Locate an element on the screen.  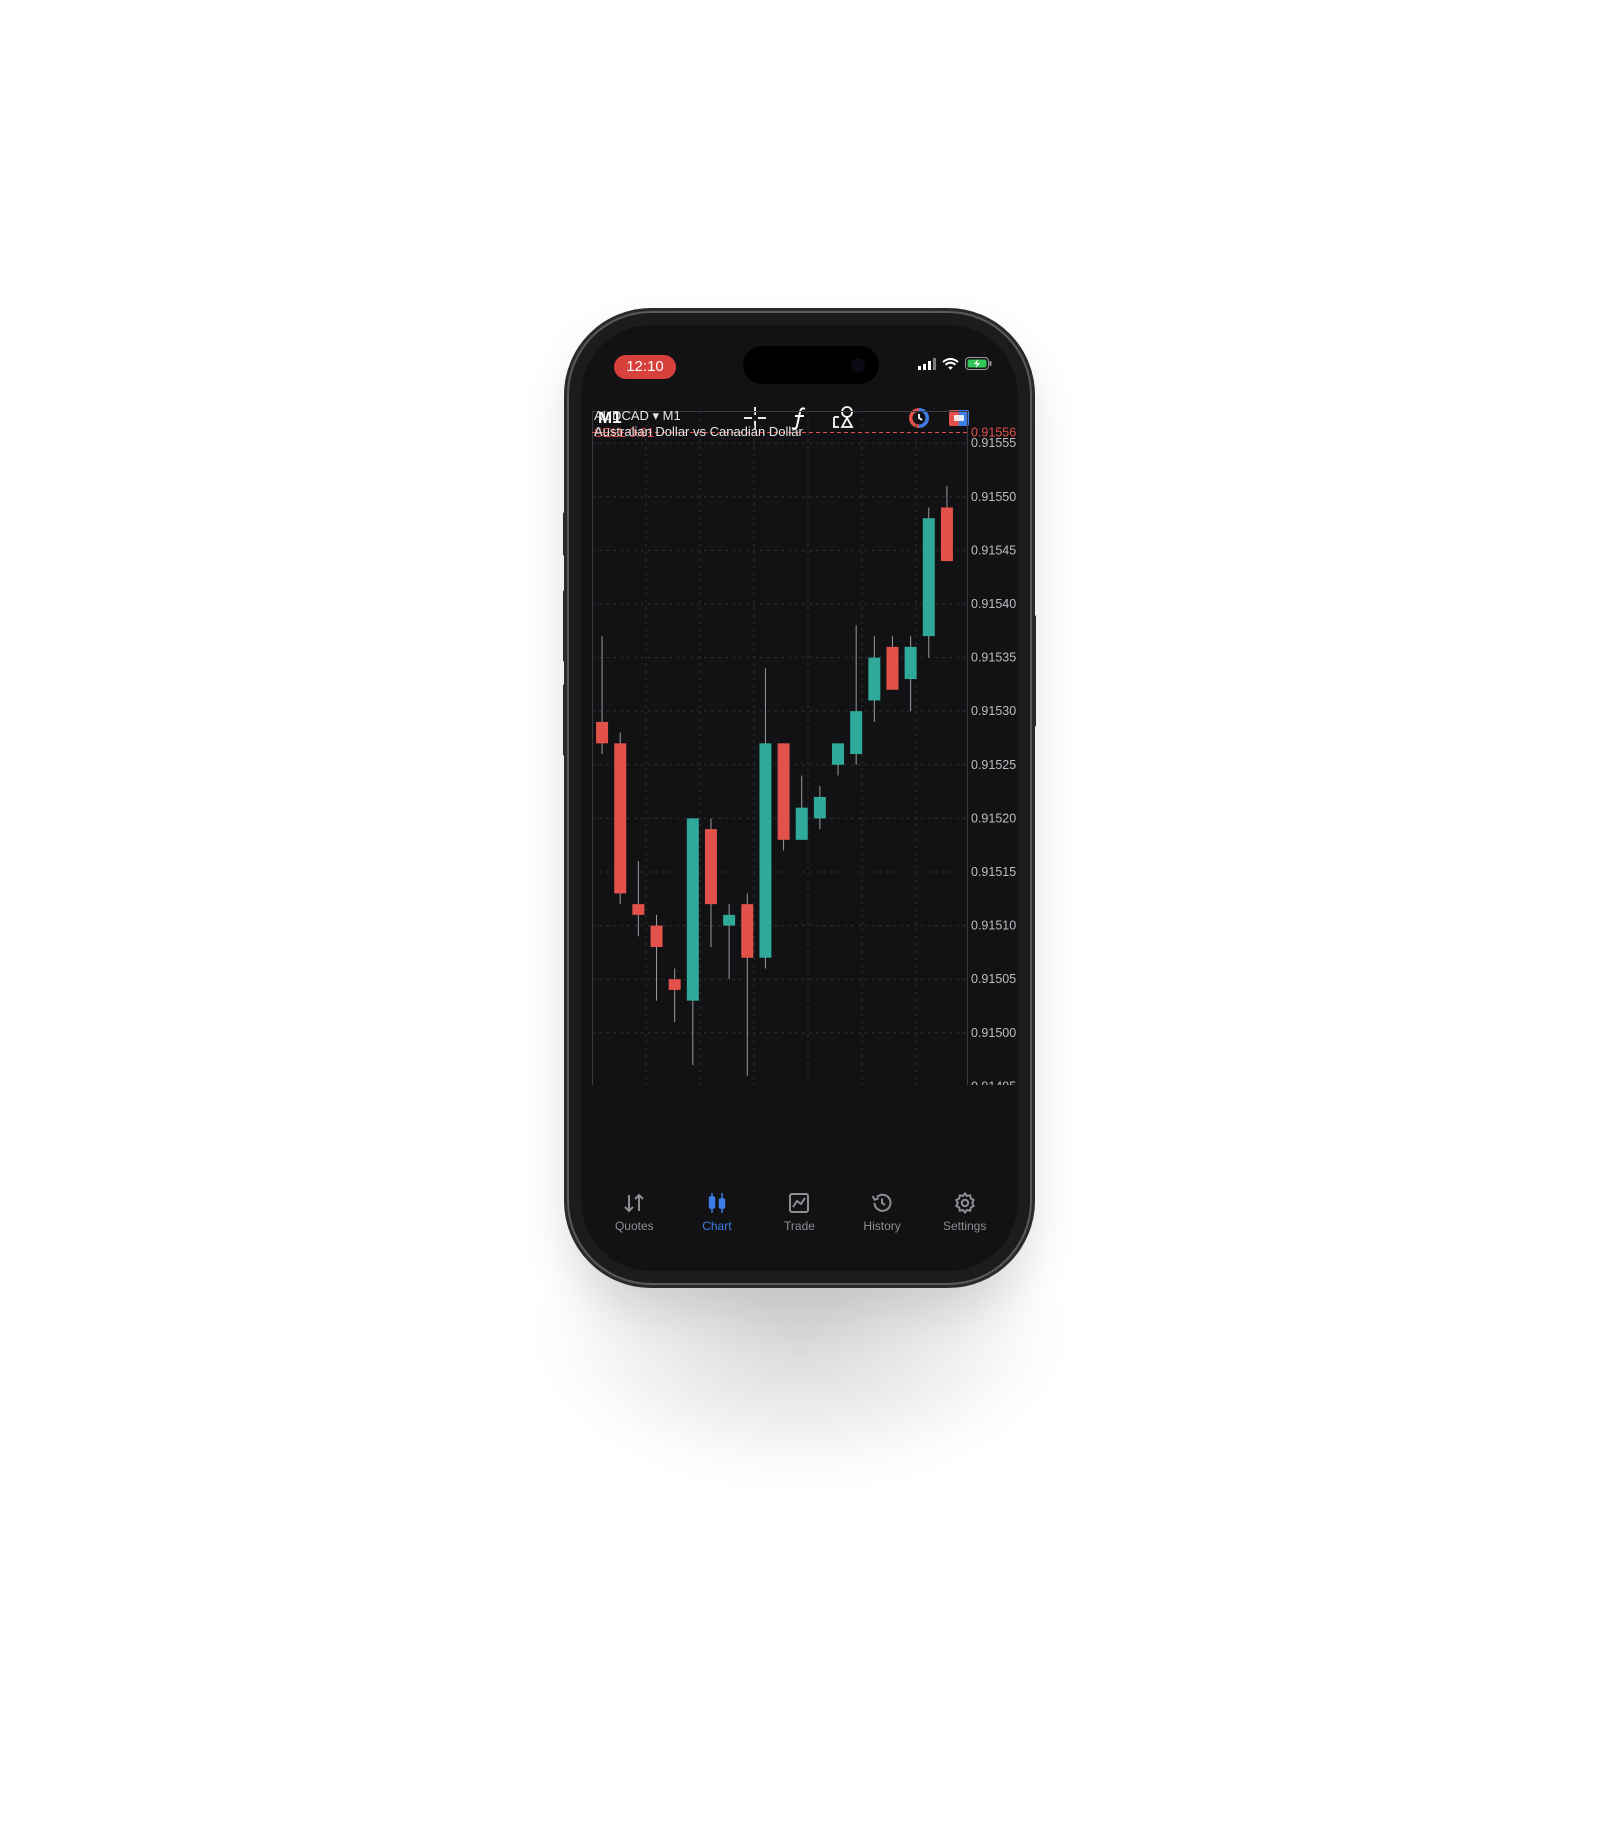
tab-settings: Settings is located at coordinates (965, 1212).